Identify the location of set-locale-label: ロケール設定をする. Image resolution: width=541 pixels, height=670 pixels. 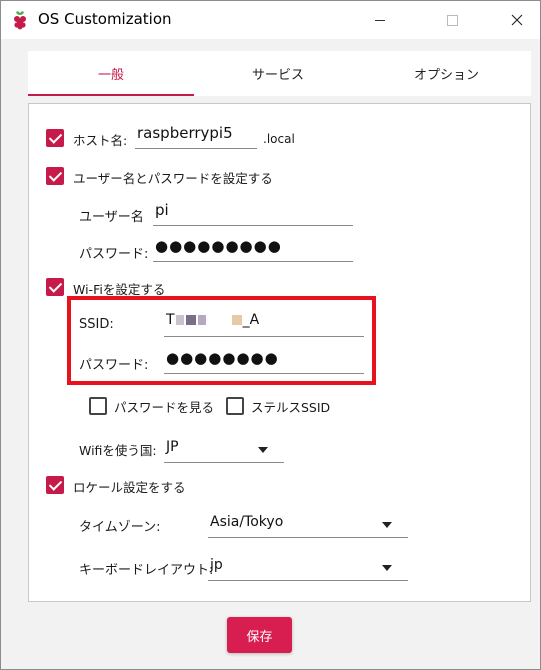
(129, 487).